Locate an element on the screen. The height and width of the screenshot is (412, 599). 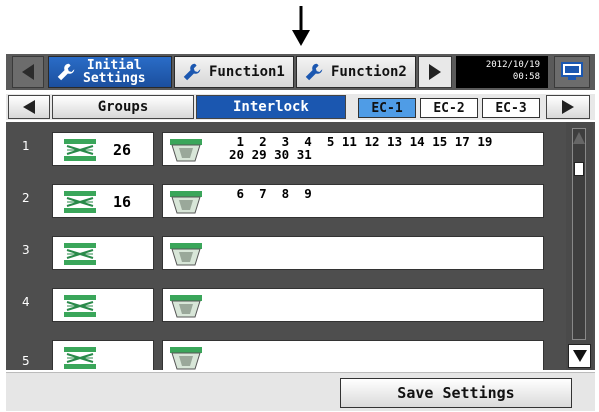
group-number: 16 is located at coordinates (122, 202).